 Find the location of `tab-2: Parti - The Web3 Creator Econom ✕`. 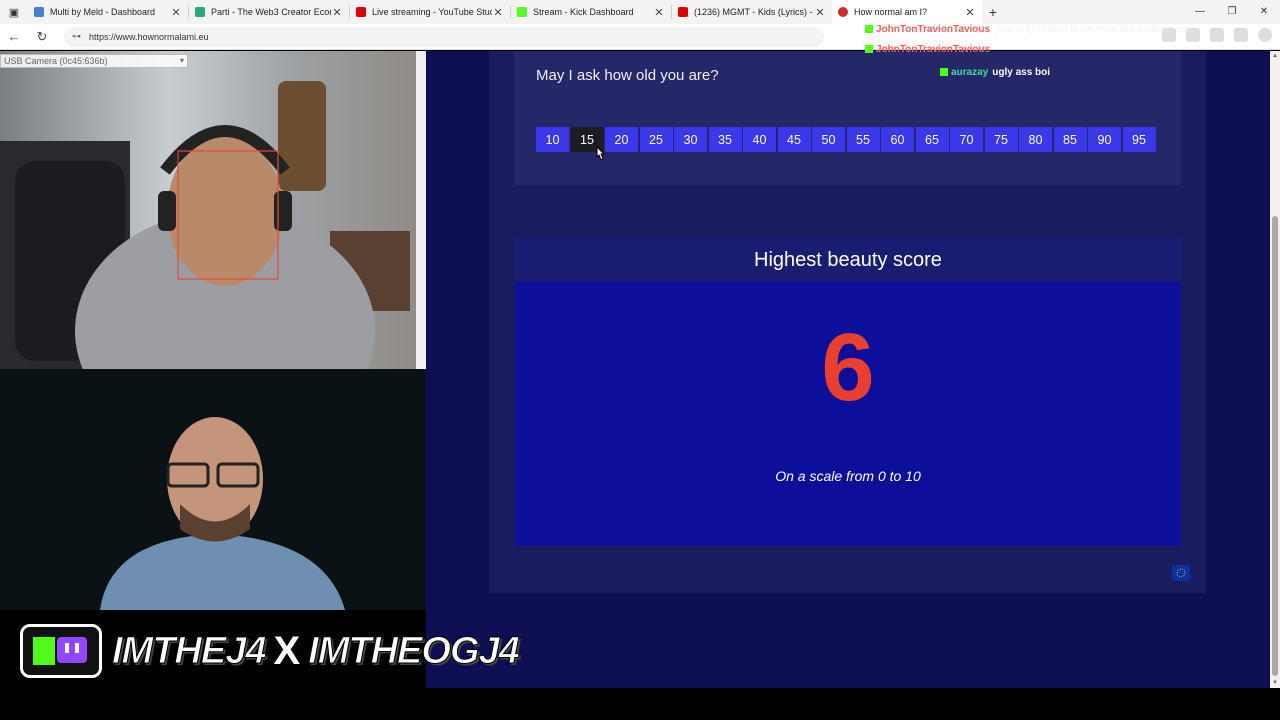

tab-2: Parti - The Web3 Creator Econom ✕ is located at coordinates (269, 12).